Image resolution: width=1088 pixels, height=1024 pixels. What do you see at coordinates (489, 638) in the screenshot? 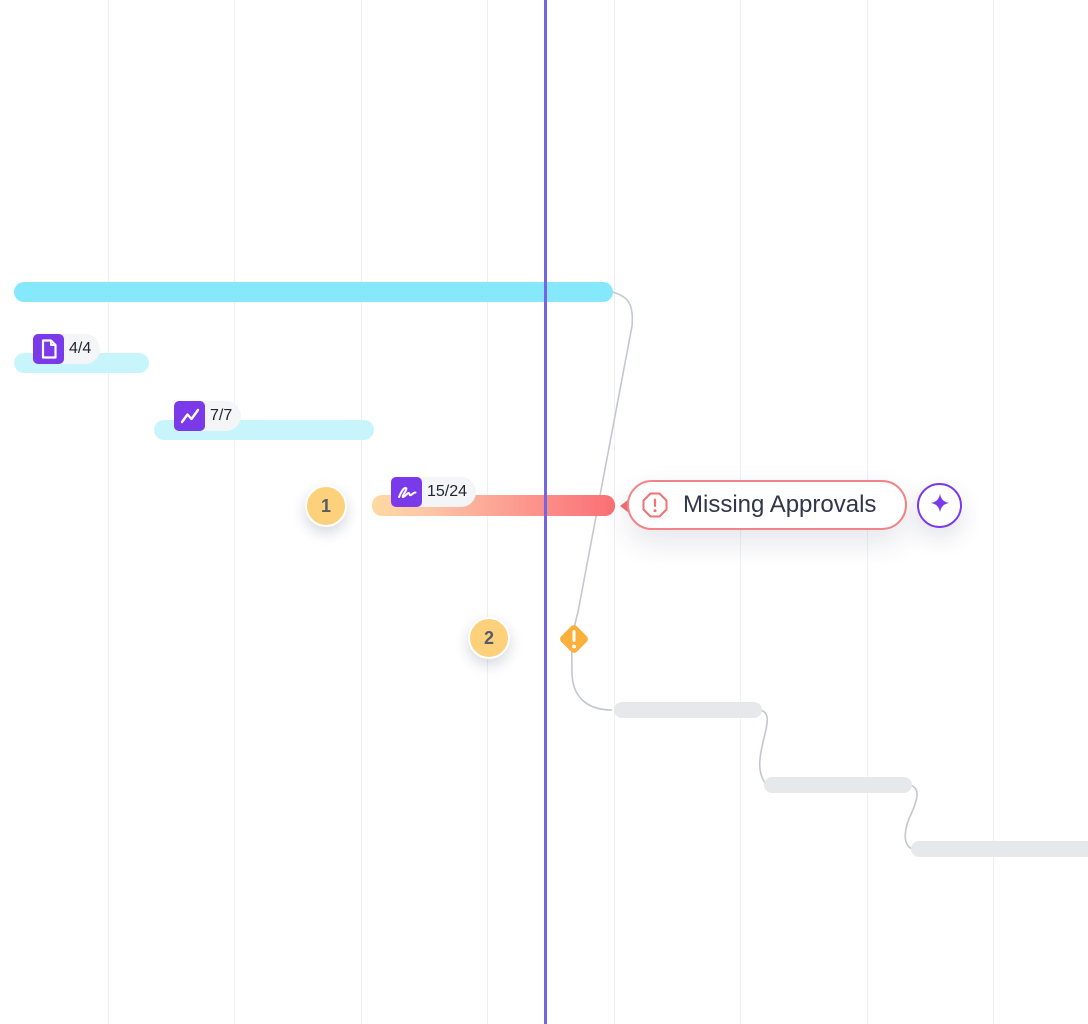
I see `step-marker-2: 2` at bounding box center [489, 638].